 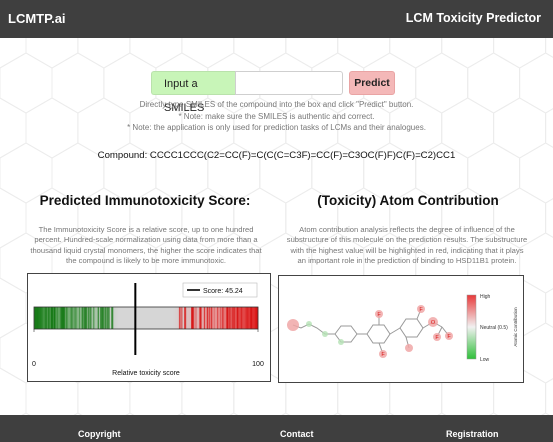 What do you see at coordinates (473, 18) in the screenshot?
I see `app-title: LCM Toxicity Predictor` at bounding box center [473, 18].